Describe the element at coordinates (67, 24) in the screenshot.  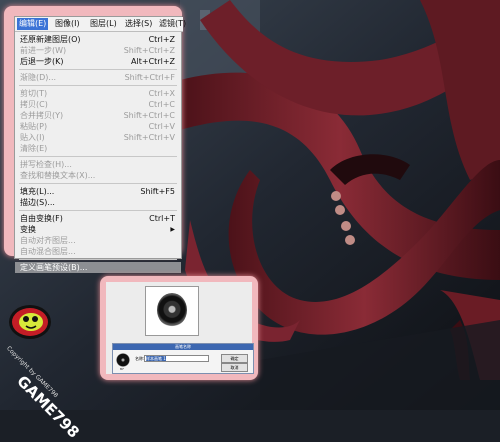
I see `menubar-image: 图像(I)` at that location.